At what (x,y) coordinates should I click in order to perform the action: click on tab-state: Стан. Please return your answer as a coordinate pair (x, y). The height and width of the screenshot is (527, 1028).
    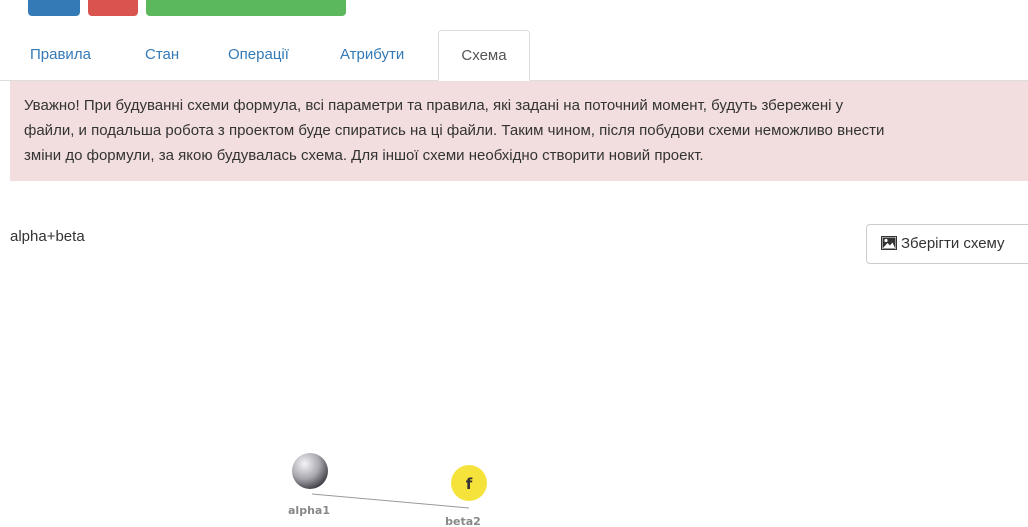
    Looking at the image, I should click on (162, 55).